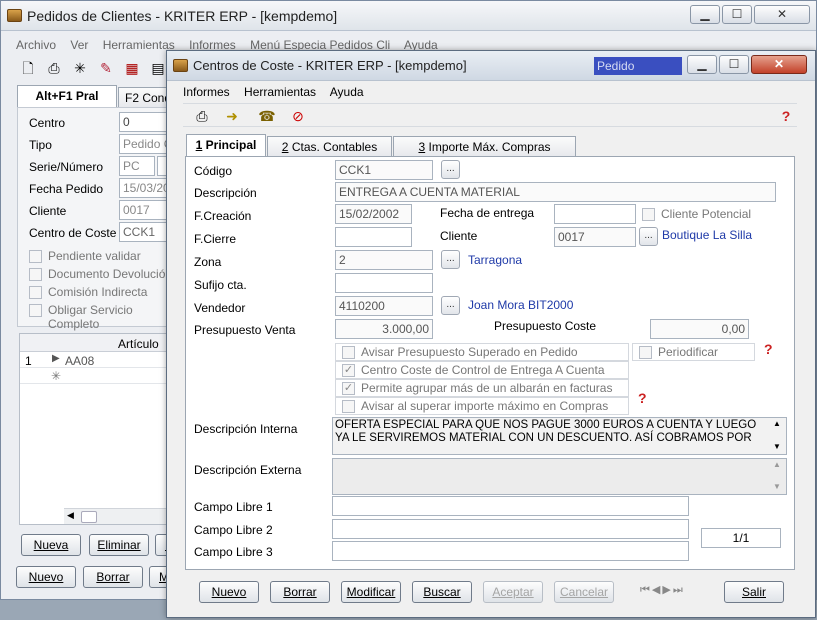 The height and width of the screenshot is (620, 817). What do you see at coordinates (754, 592) in the screenshot?
I see `salir-button: Salir` at bounding box center [754, 592].